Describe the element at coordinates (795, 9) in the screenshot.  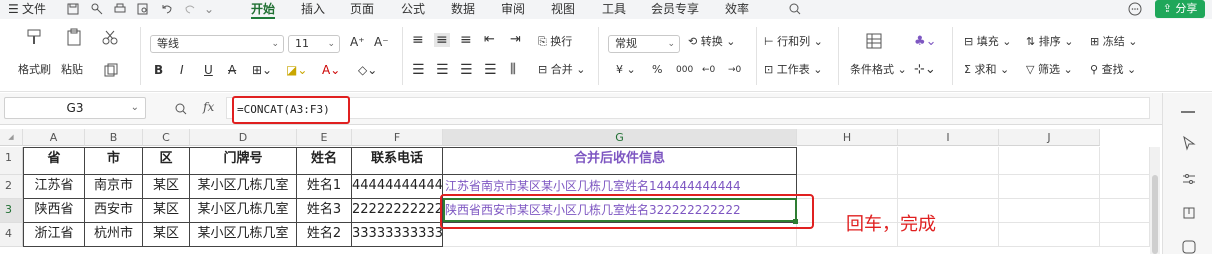
I see `search-icon` at that location.